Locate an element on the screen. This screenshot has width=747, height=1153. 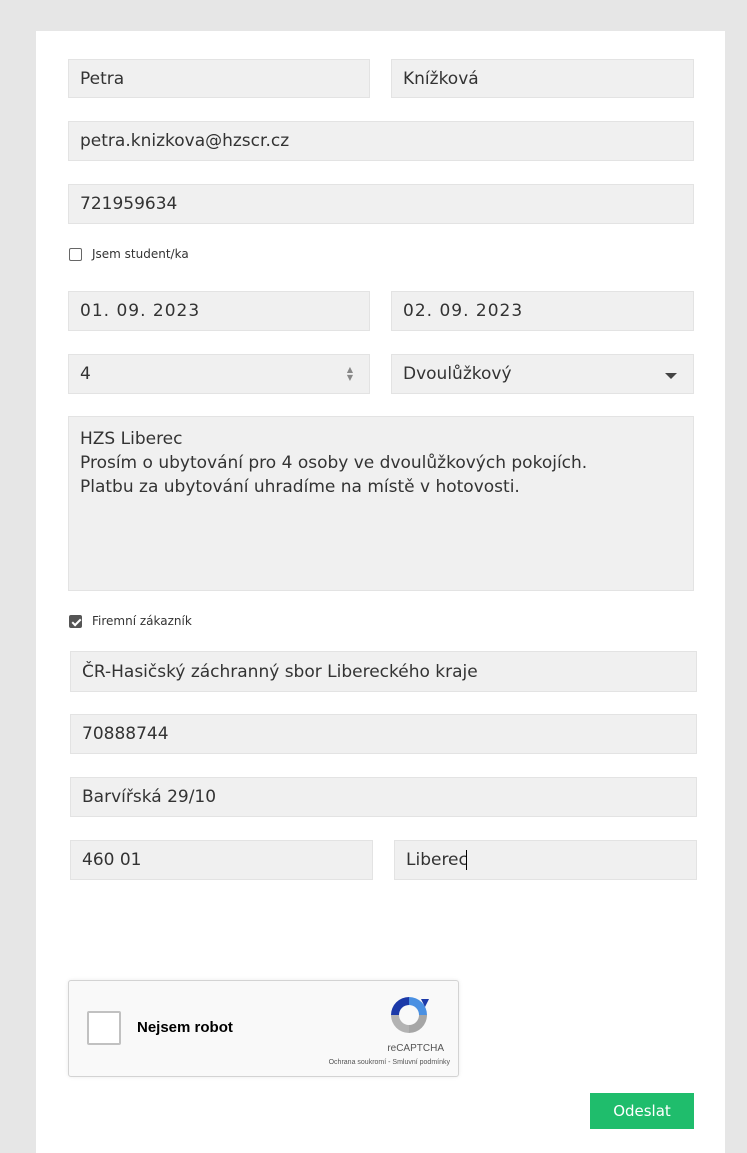
recaptcha-label: Nejsem robot is located at coordinates (185, 1027).